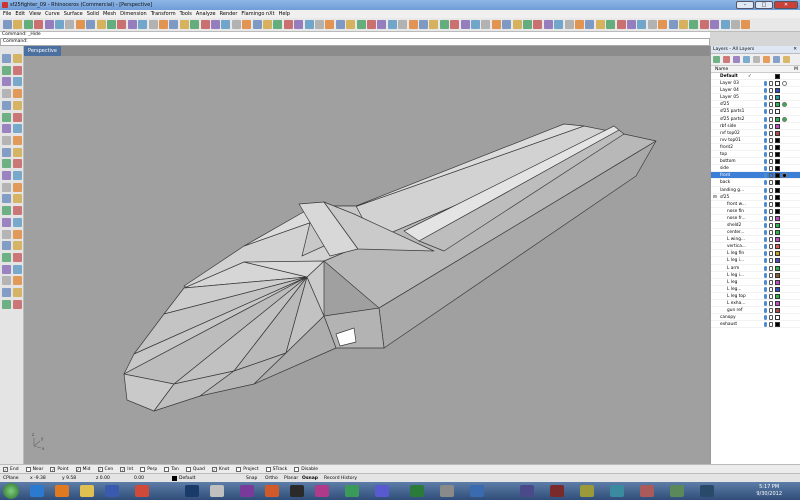  What do you see at coordinates (167, 469) in the screenshot?
I see `checkbox-icon` at bounding box center [167, 469].